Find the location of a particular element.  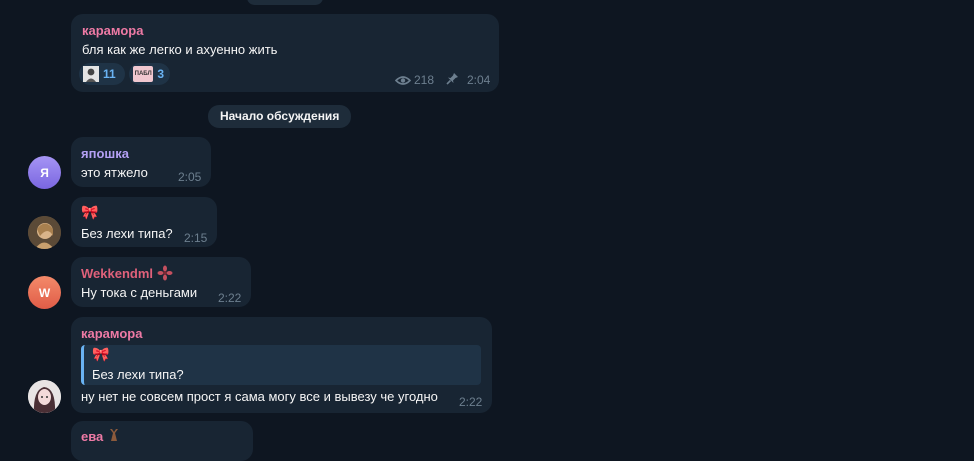

reply-author: 🎀 is located at coordinates (101, 354).